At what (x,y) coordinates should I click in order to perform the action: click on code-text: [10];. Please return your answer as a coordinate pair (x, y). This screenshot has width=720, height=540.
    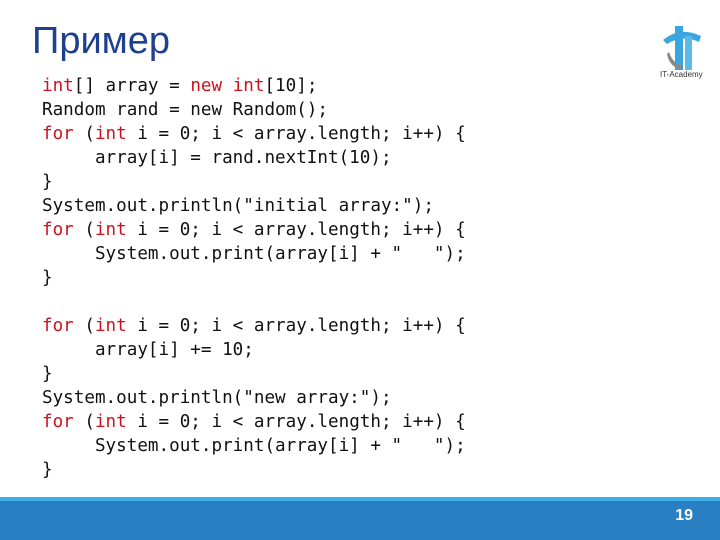
    Looking at the image, I should click on (291, 86).